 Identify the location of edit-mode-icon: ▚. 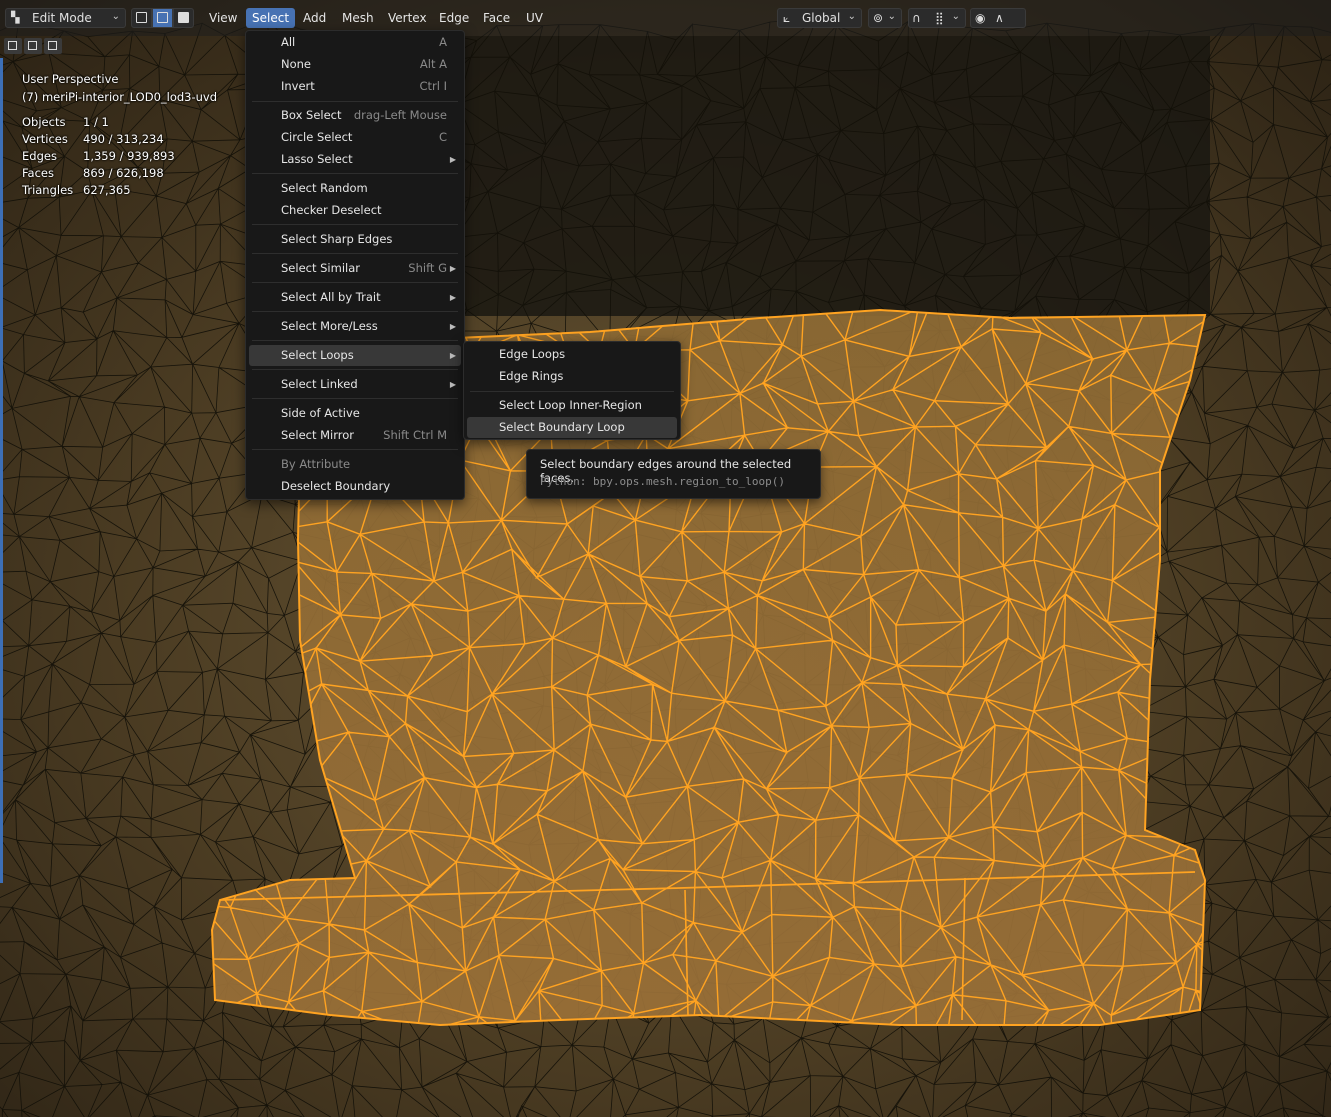
(15, 17).